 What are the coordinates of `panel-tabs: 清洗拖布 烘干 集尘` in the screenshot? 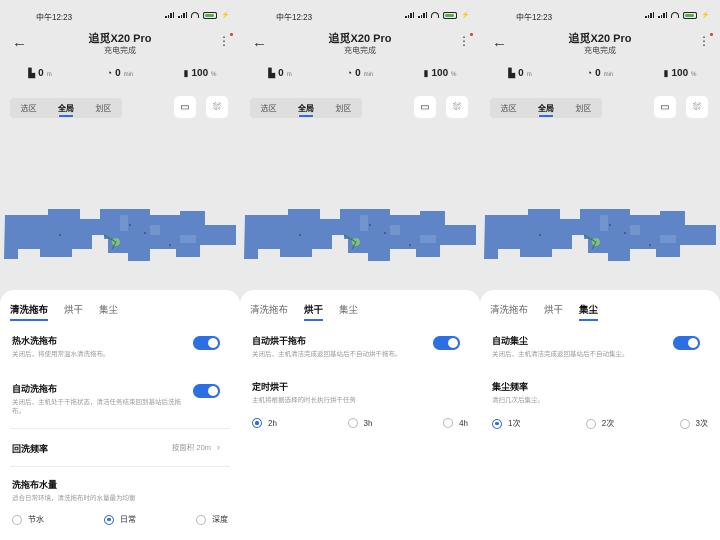 It's located at (544, 311).